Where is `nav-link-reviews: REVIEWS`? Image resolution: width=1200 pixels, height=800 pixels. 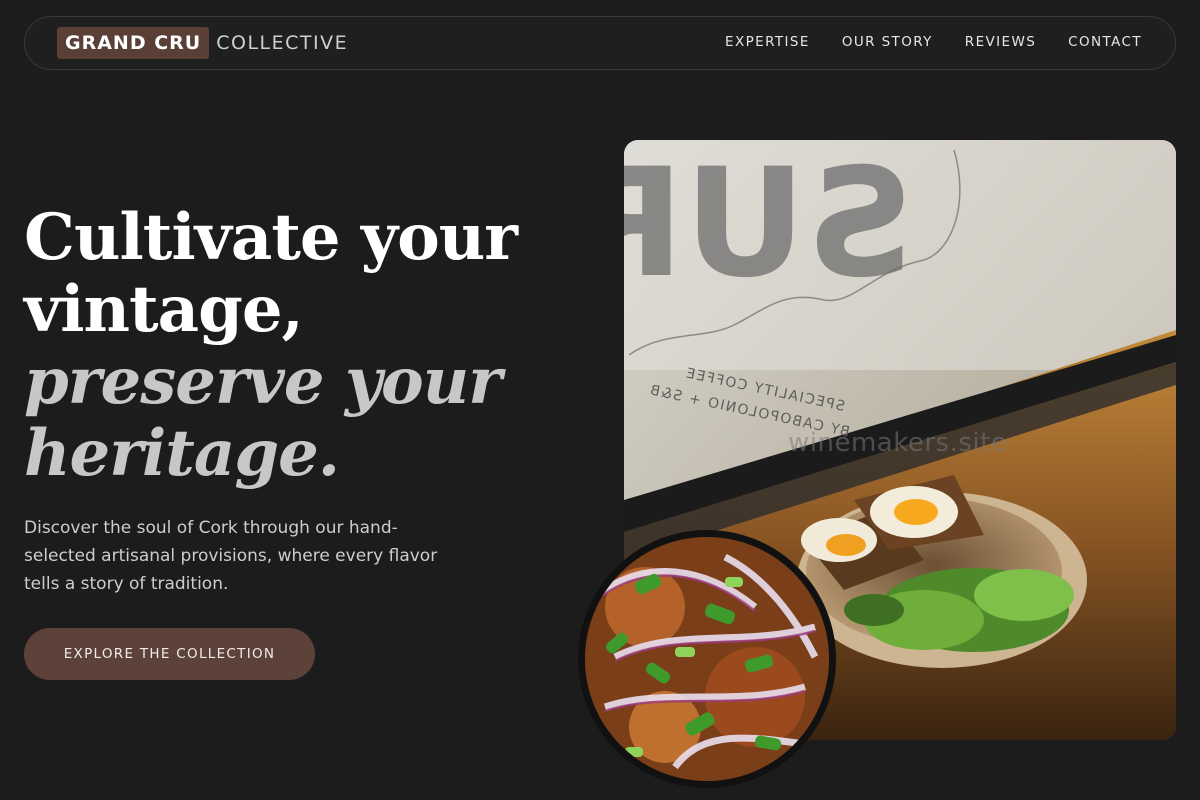
nav-link-reviews: REVIEWS is located at coordinates (1000, 42).